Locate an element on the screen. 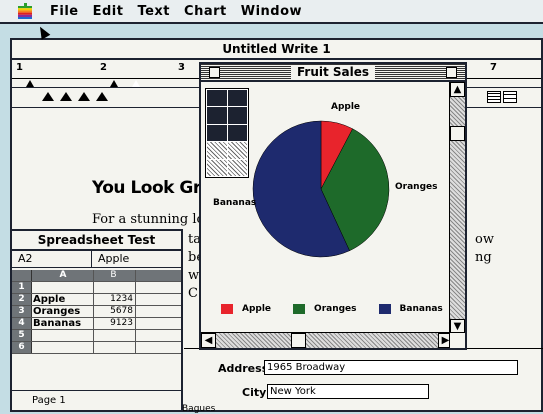 The height and width of the screenshot is (414, 543). write-window-title: Untitled Write 1 is located at coordinates (276, 50).